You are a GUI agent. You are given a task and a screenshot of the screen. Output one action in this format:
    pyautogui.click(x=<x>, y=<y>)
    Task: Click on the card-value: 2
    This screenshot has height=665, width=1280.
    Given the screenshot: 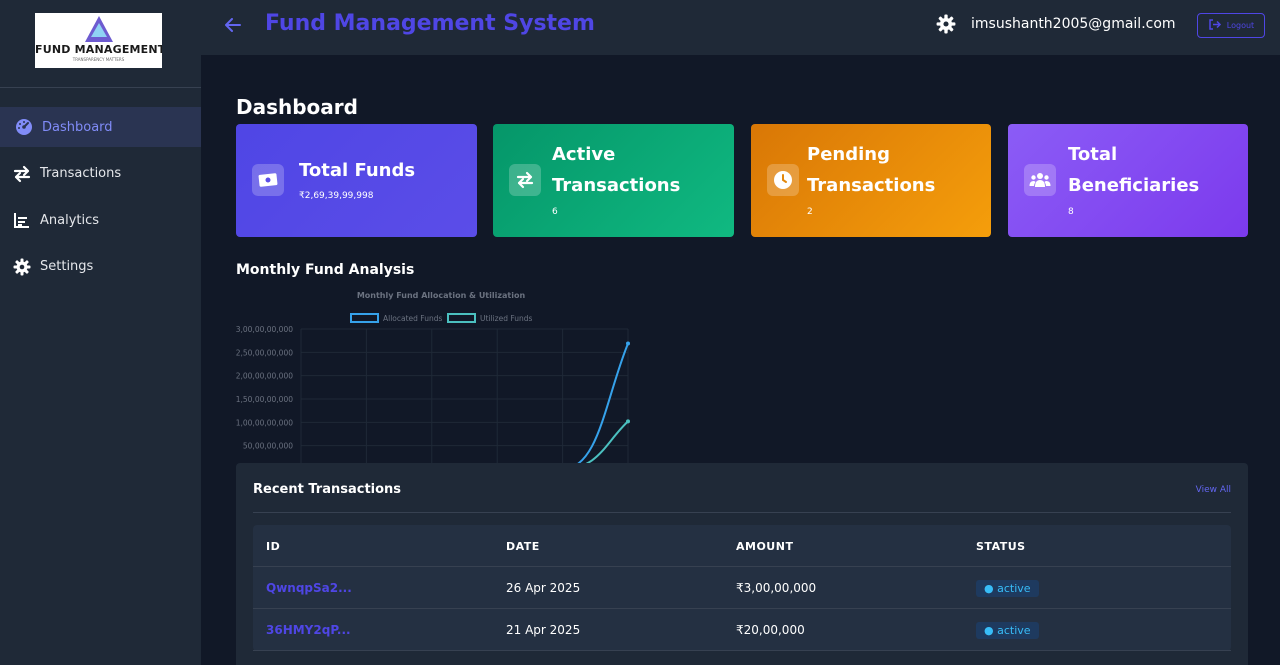 What is the action you would take?
    pyautogui.click(x=810, y=212)
    